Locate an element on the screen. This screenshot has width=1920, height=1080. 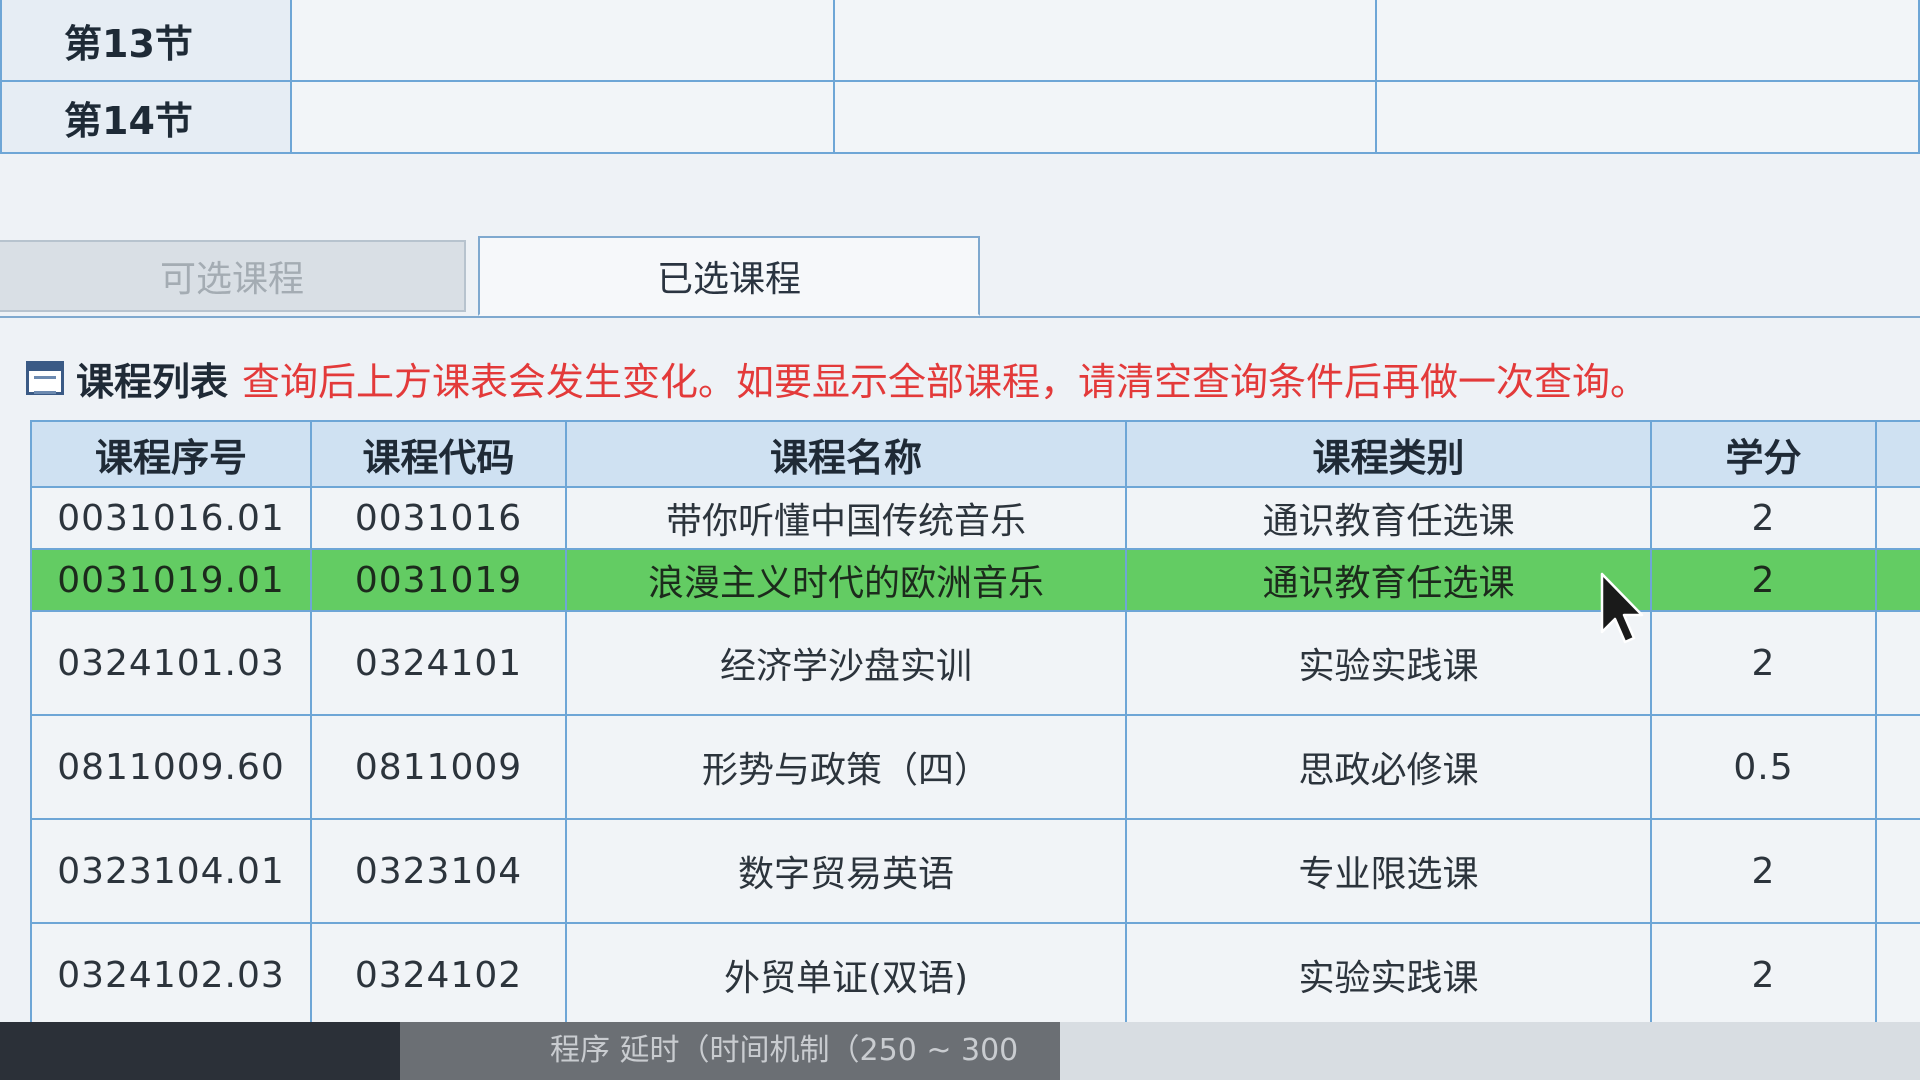
panel-title: 课程列表 is located at coordinates (152, 381).